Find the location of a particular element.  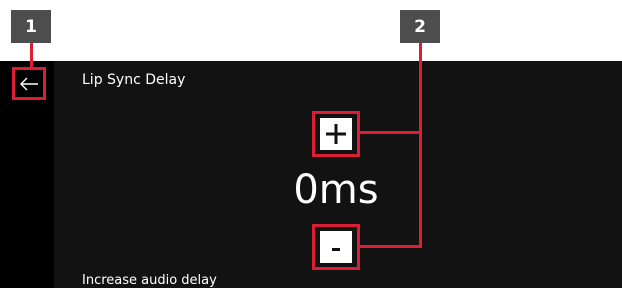

plus-icon is located at coordinates (336, 134).